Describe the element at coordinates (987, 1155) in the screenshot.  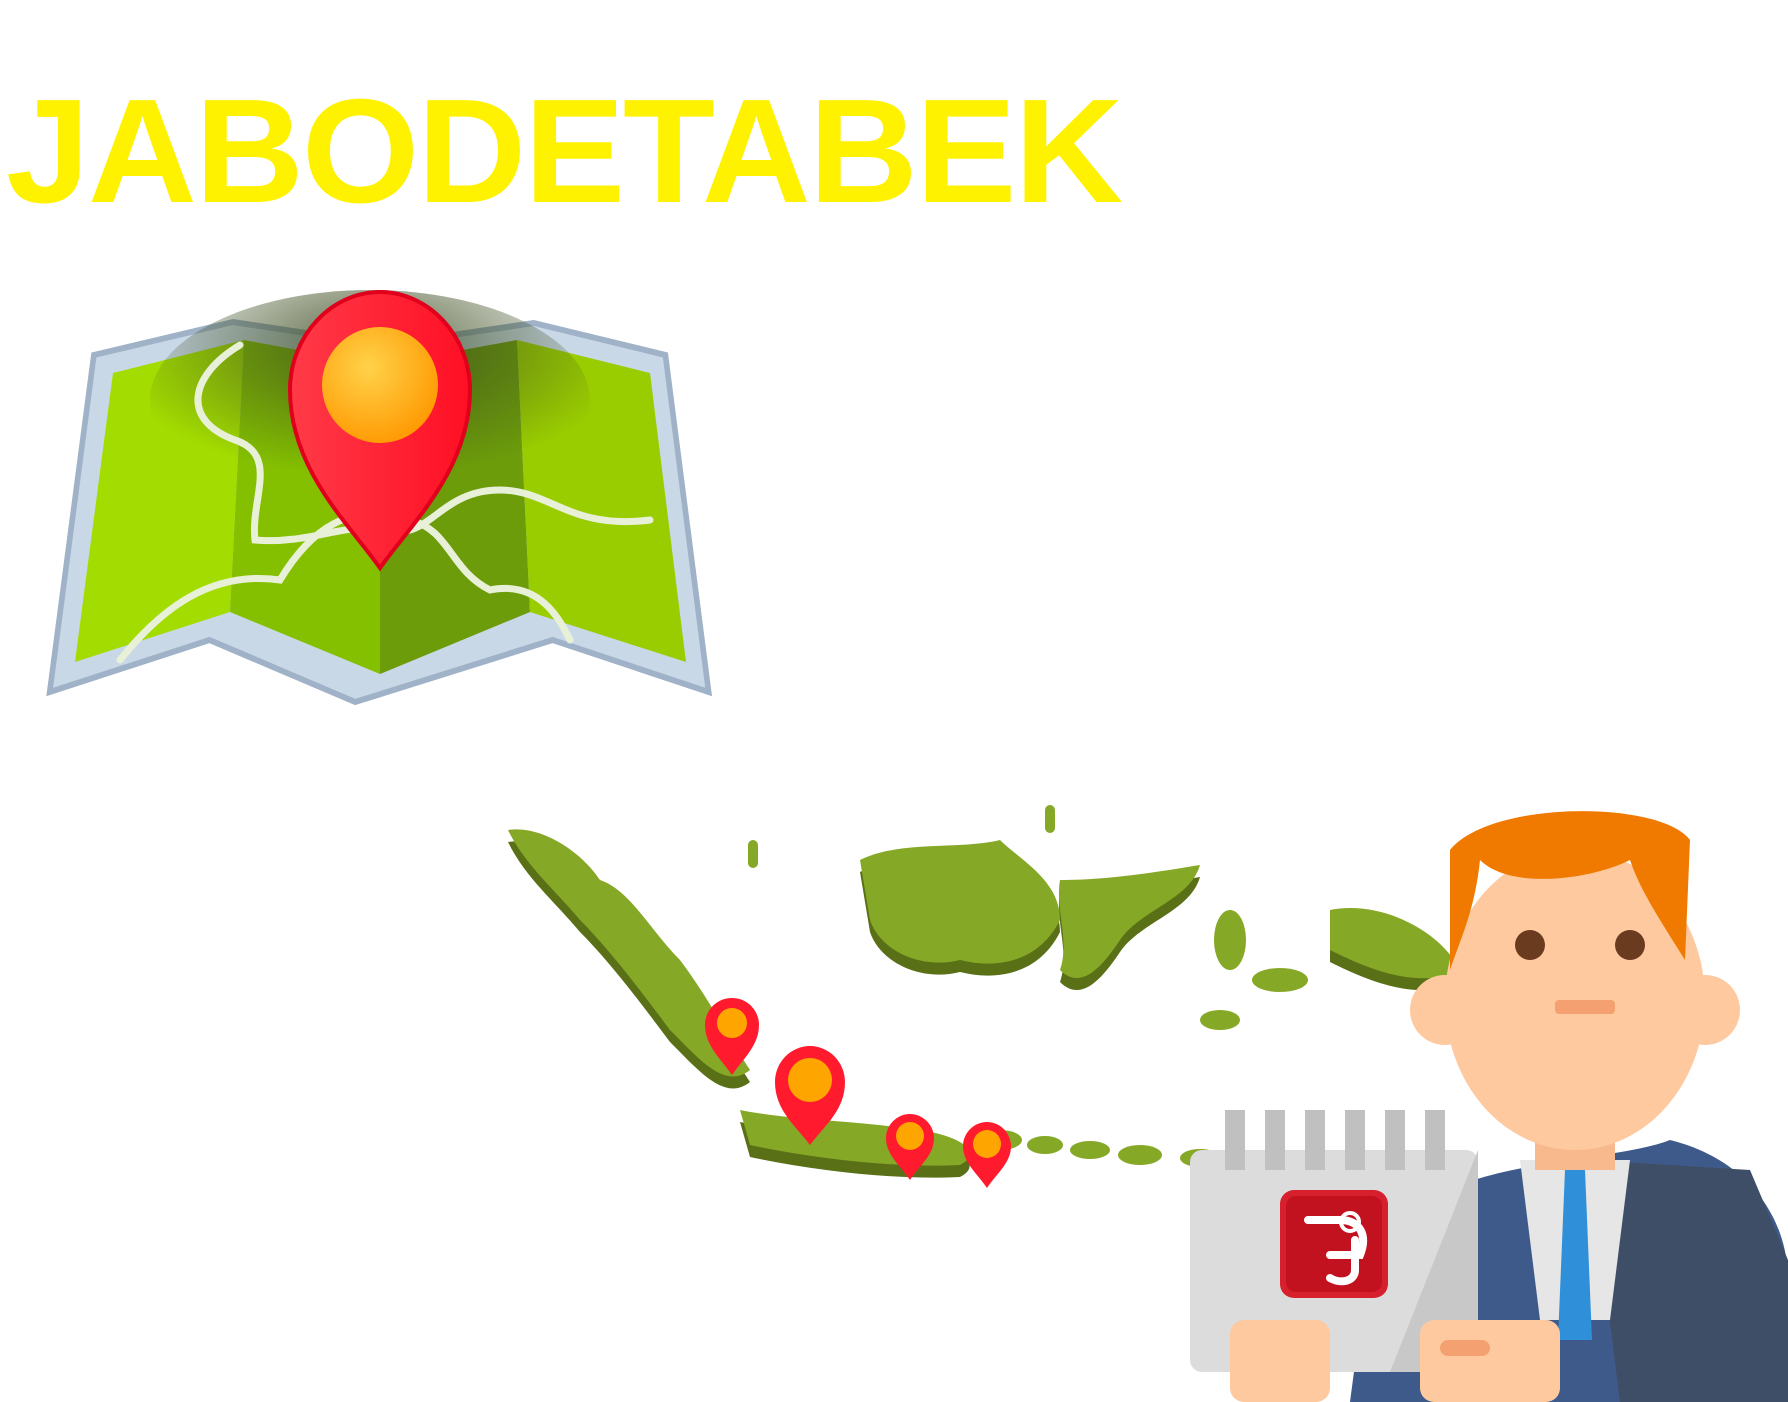
I see `location-pin-icon` at that location.